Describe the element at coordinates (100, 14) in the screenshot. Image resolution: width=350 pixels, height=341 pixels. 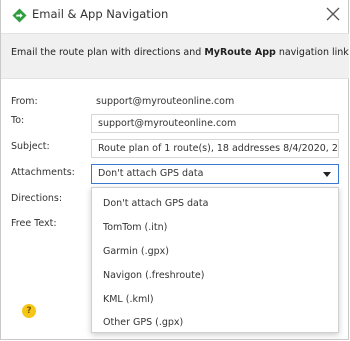
I see `dialog-title: Email & App Navigation` at that location.